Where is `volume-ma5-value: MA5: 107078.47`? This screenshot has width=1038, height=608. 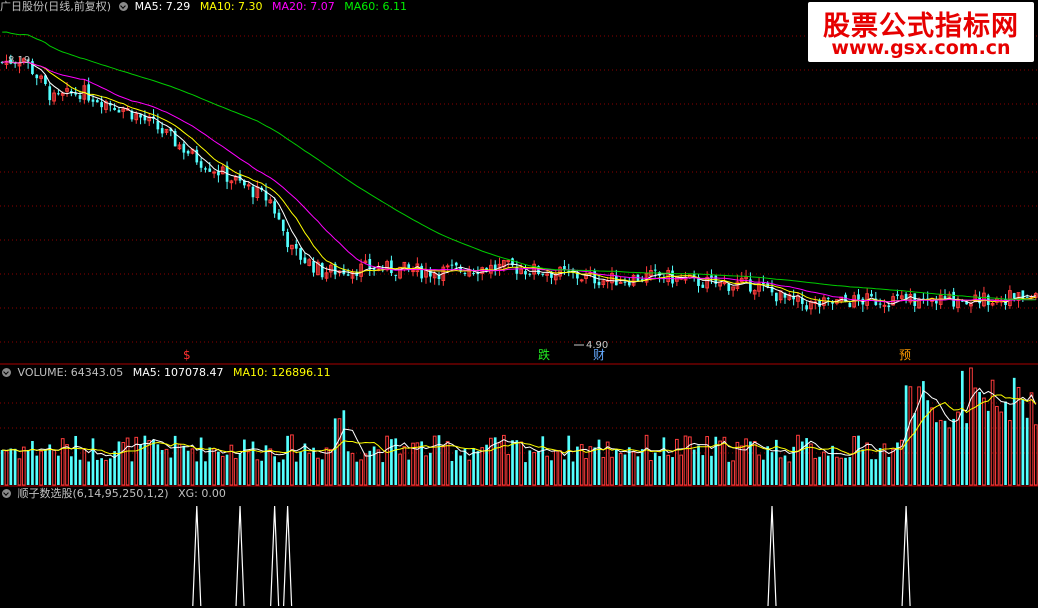 volume-ma5-value: MA5: 107078.47 is located at coordinates (178, 372).